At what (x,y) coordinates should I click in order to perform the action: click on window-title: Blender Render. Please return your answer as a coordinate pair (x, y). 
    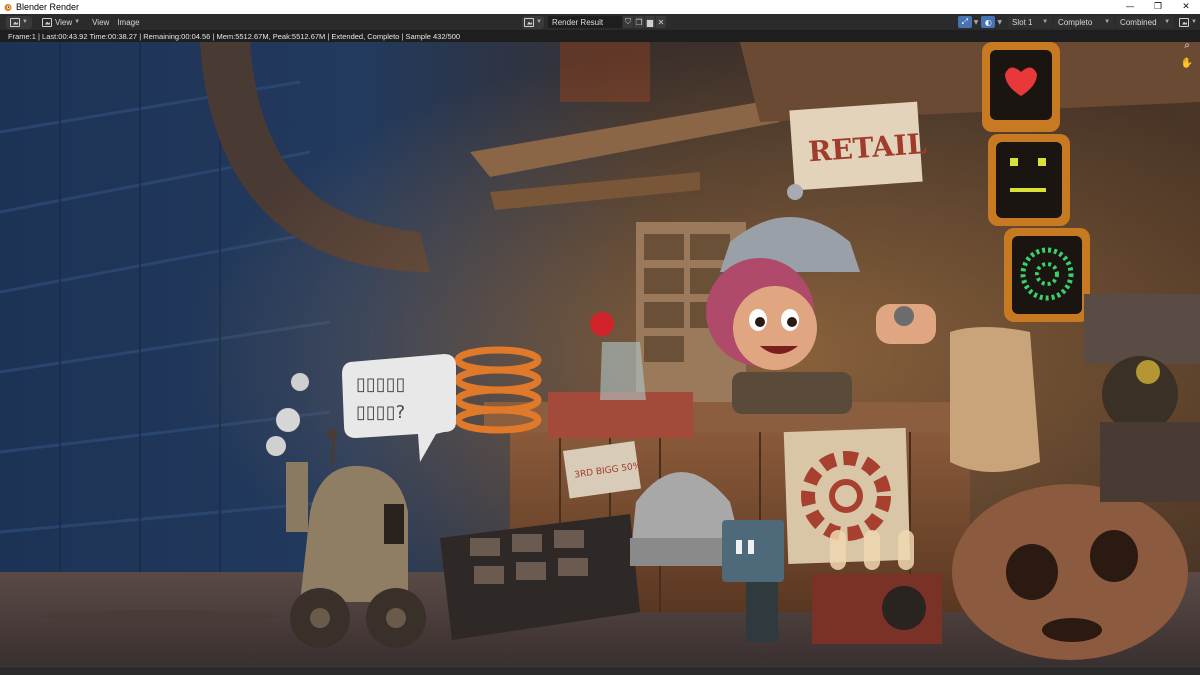
    Looking at the image, I should click on (48, 7).